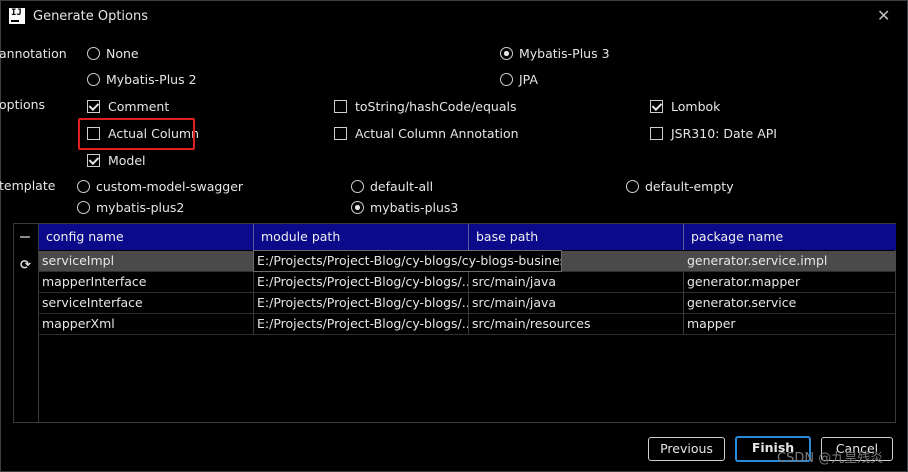 Image resolution: width=908 pixels, height=472 pixels. I want to click on options-label: options, so click(23, 104).